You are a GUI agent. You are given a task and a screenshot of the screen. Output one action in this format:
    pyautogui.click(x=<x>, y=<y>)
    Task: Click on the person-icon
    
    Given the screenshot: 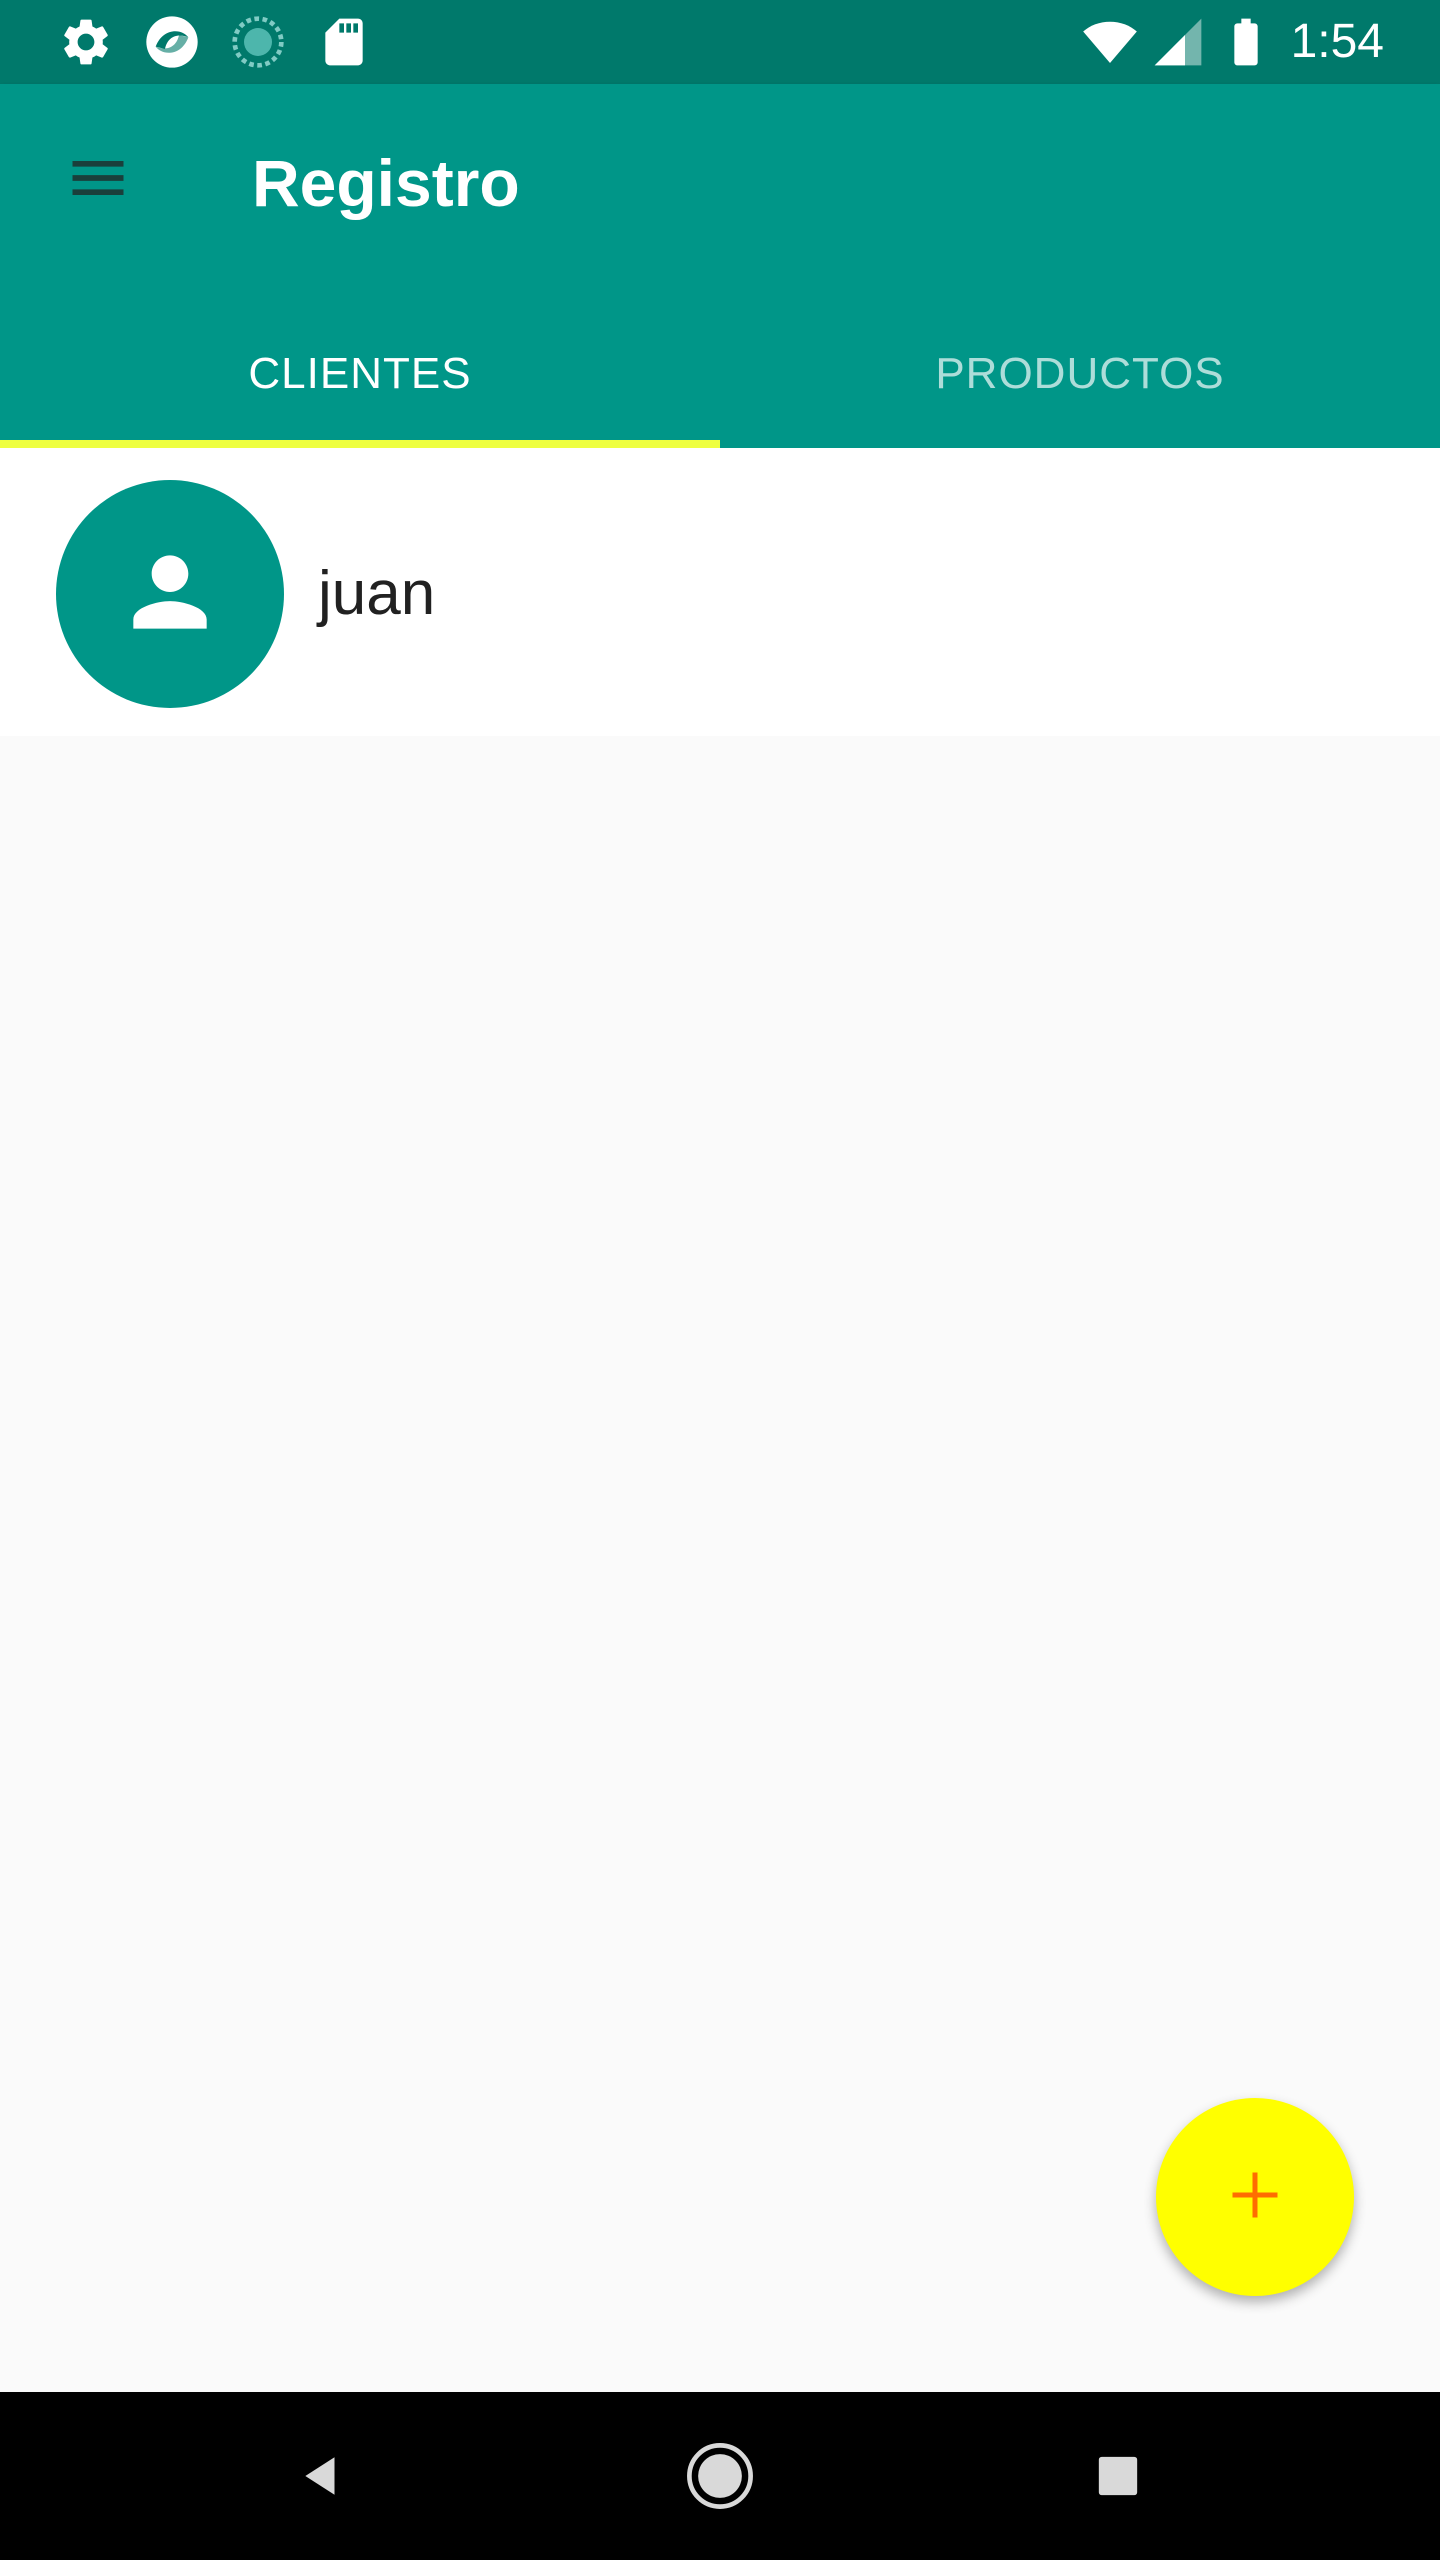 What is the action you would take?
    pyautogui.click(x=170, y=594)
    